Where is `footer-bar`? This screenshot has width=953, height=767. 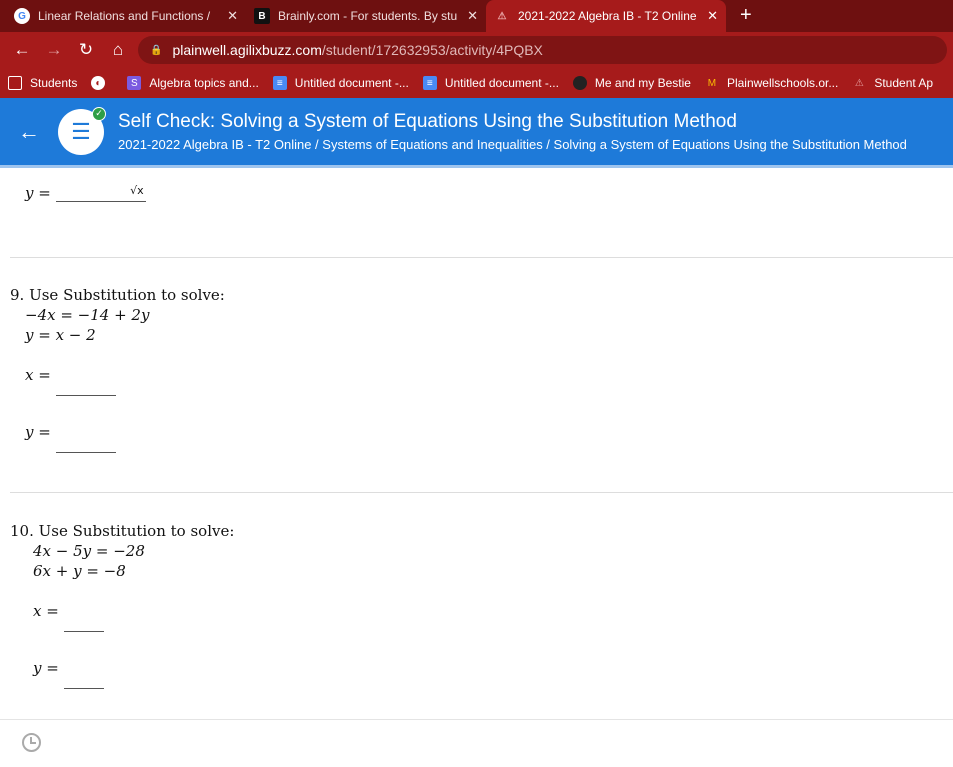
footer-bar is located at coordinates (476, 743).